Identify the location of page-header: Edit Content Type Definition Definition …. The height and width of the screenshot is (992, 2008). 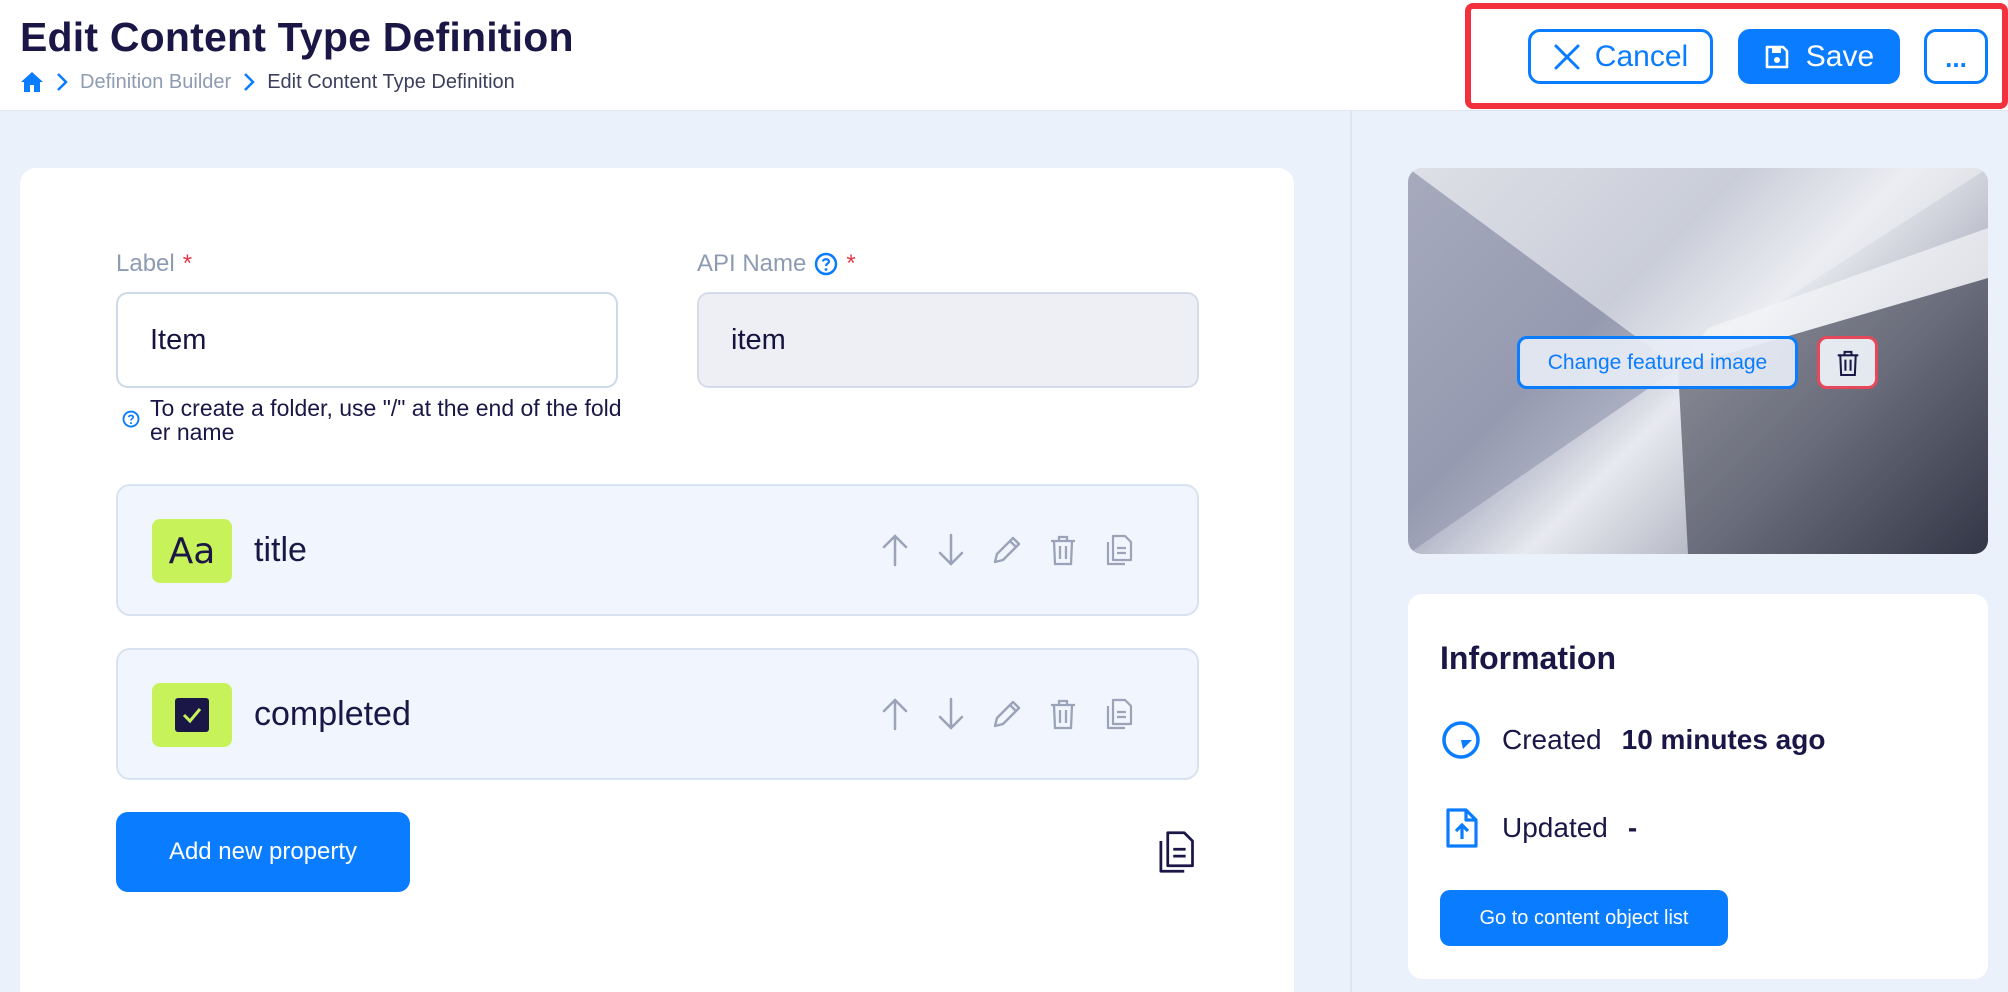
(1004, 55).